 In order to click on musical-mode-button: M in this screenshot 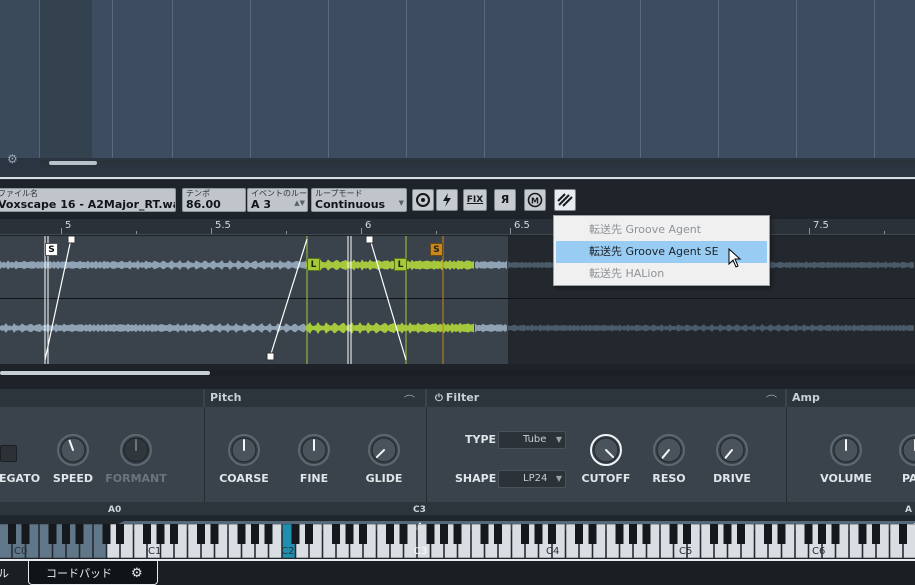, I will do `click(535, 200)`.